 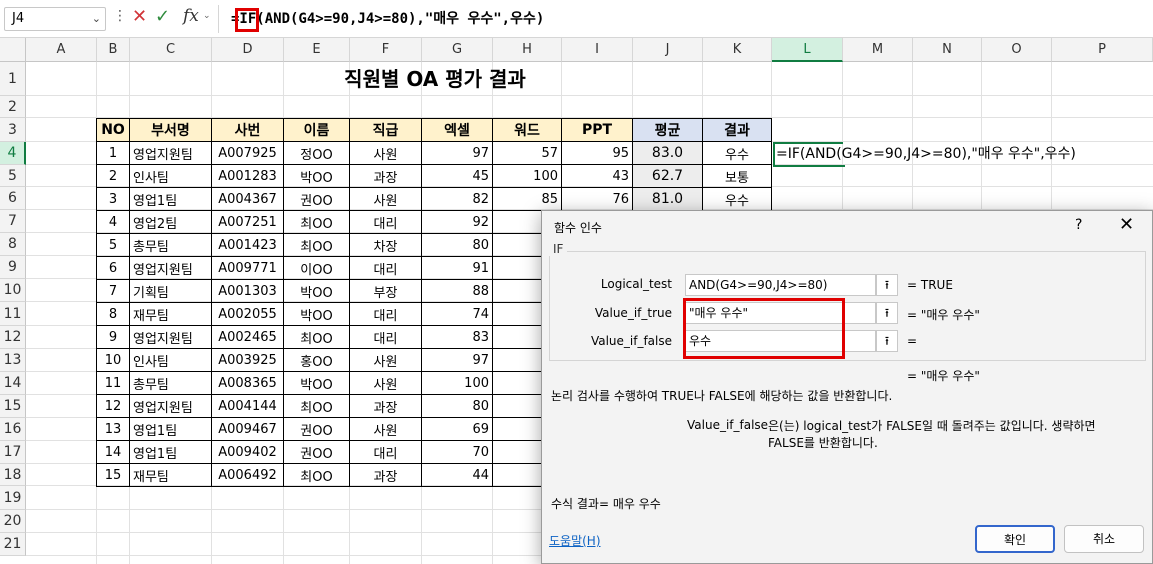 What do you see at coordinates (113, 130) in the screenshot?
I see `table-header-cell: NO` at bounding box center [113, 130].